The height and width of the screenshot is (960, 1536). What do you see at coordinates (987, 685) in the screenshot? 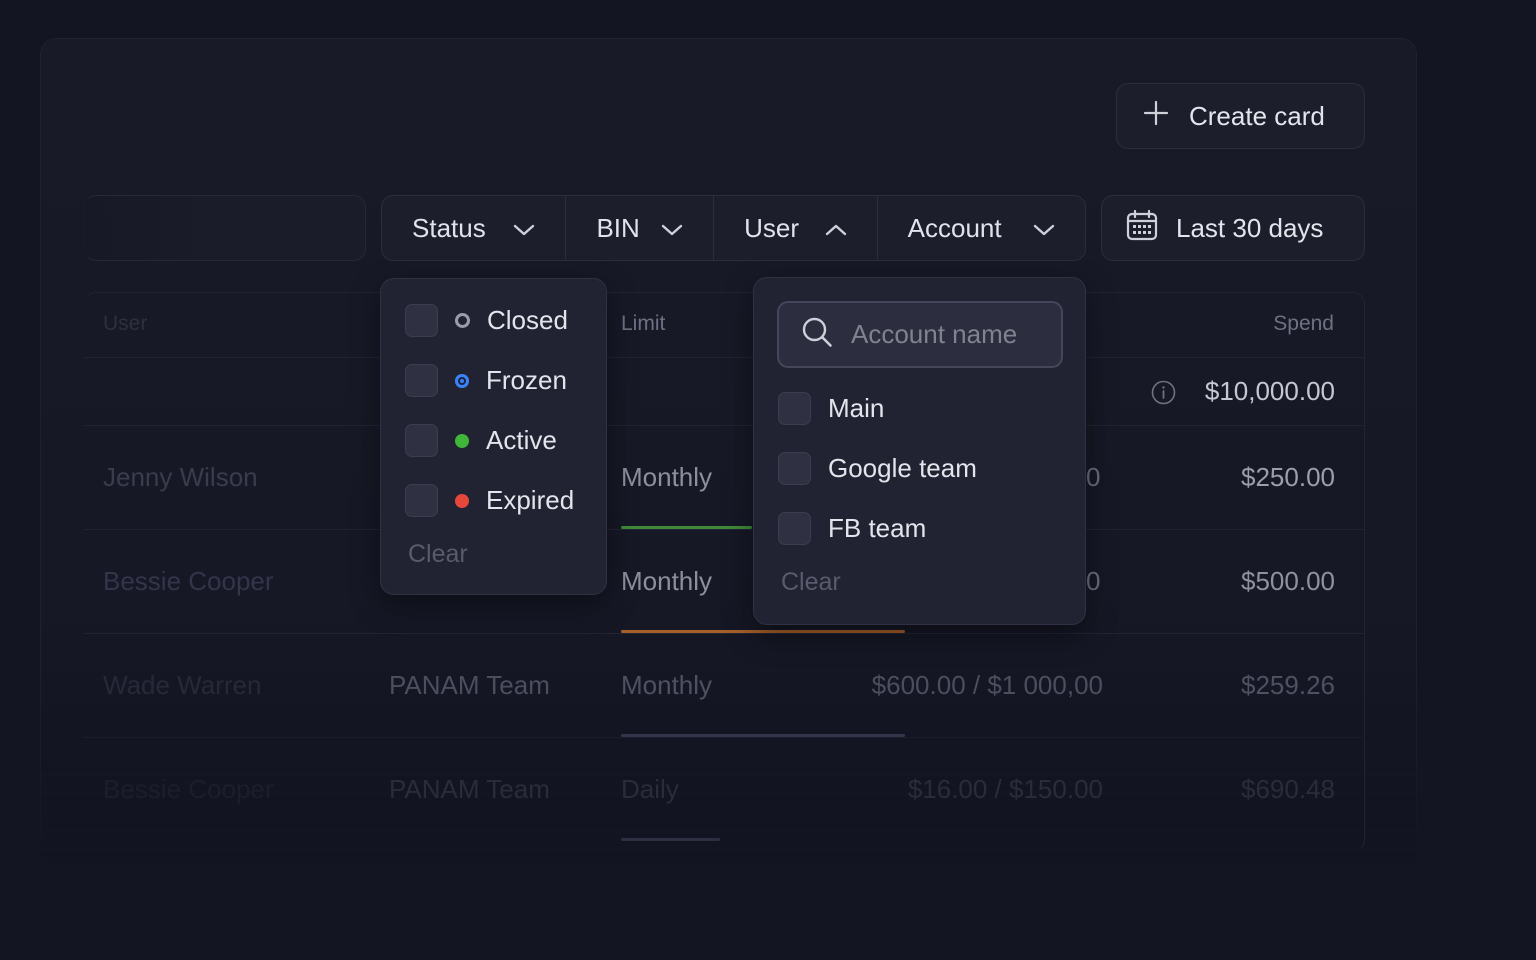
I see `row-limit: $600.00 / $1 000,00` at bounding box center [987, 685].